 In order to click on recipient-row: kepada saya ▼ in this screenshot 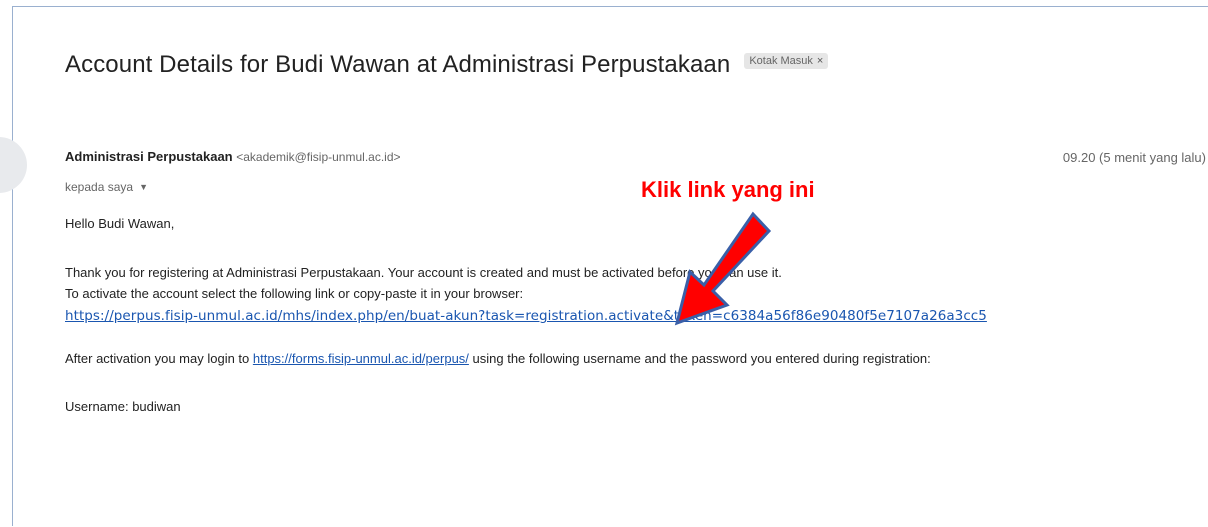, I will do `click(106, 187)`.